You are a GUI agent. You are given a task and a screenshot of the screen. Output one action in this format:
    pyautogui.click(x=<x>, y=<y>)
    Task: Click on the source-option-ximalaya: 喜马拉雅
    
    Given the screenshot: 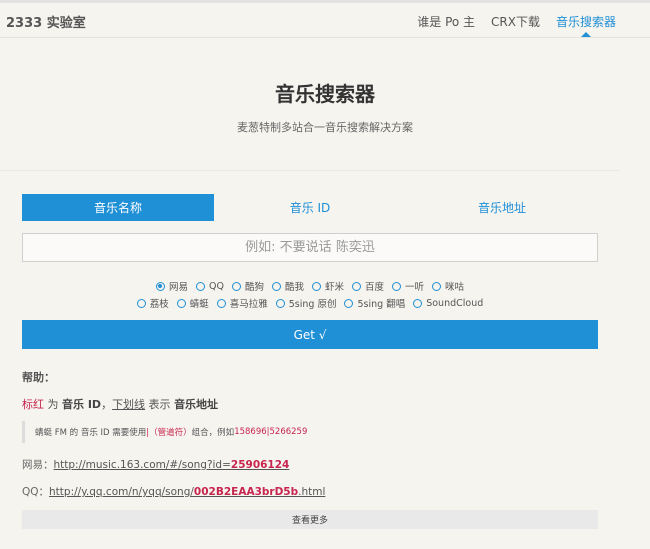 What is the action you would take?
    pyautogui.click(x=242, y=303)
    